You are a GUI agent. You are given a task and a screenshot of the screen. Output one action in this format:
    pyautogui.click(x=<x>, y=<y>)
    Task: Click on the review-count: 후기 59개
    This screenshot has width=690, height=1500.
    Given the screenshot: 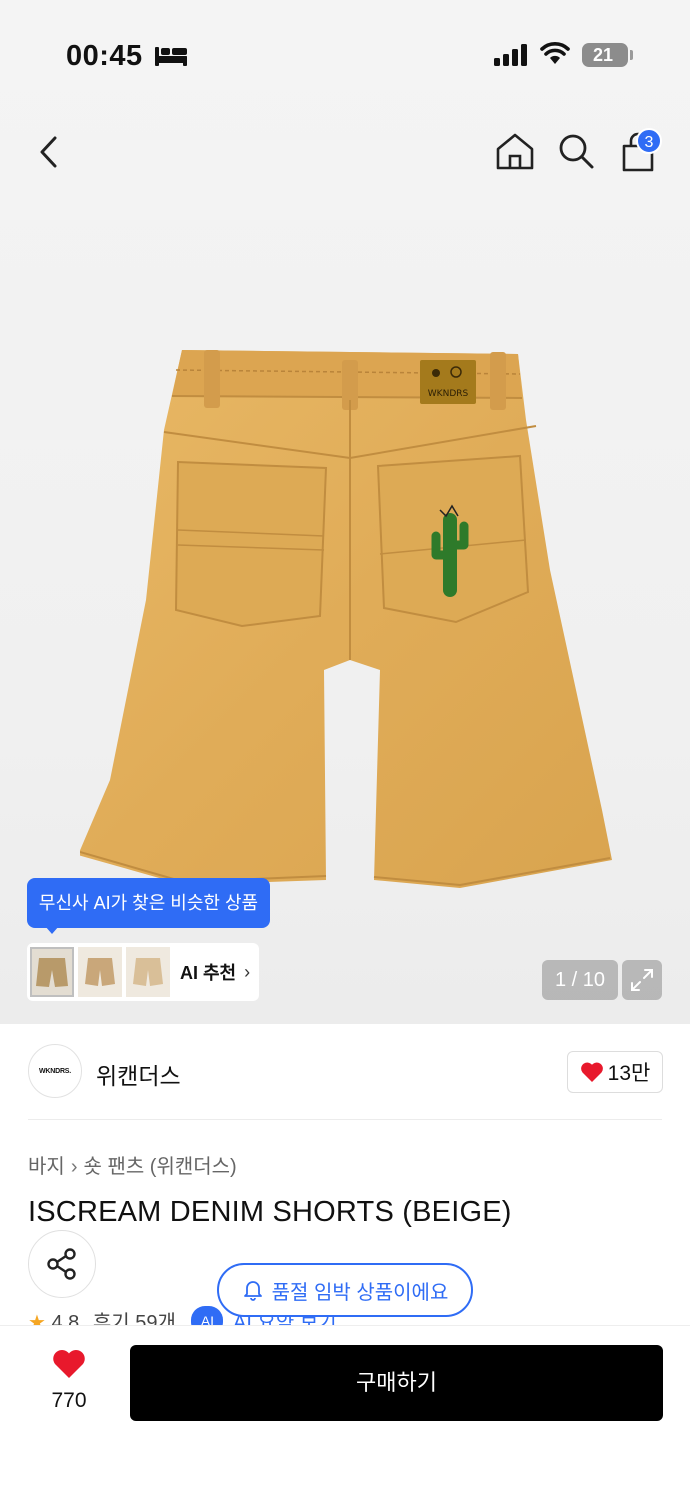 What is the action you would take?
    pyautogui.click(x=134, y=1319)
    